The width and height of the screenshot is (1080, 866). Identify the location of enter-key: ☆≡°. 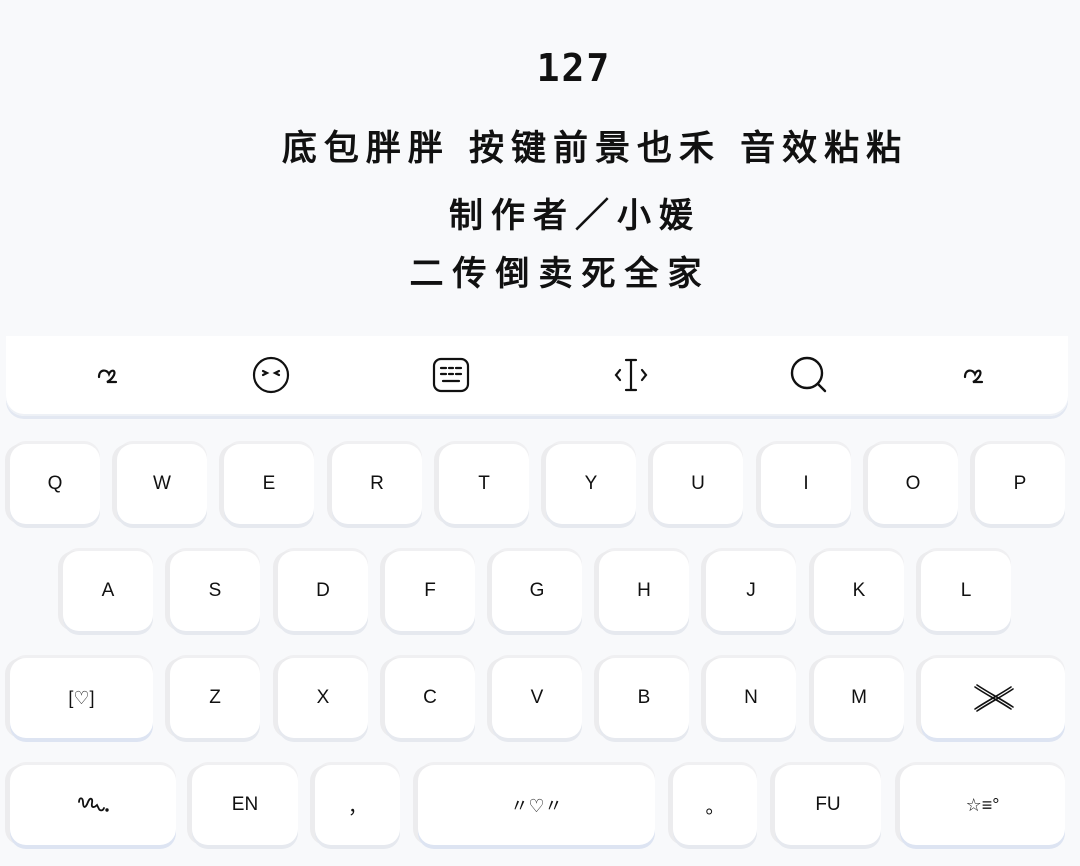
(982, 805).